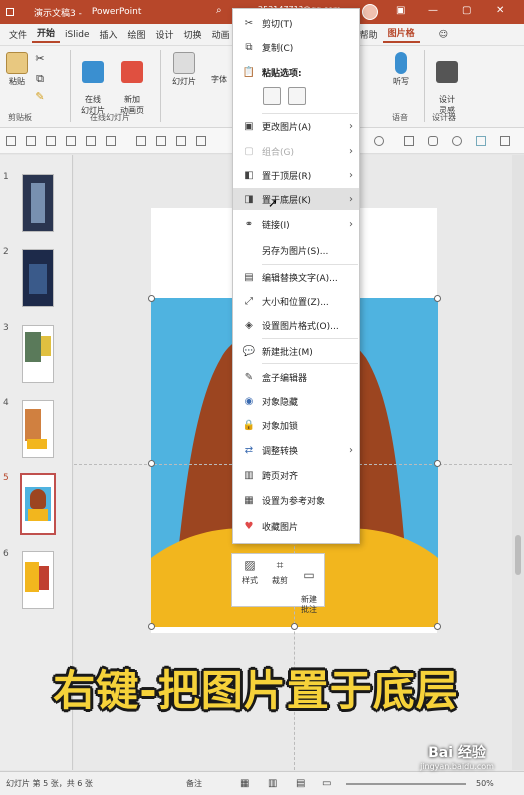 This screenshot has width=524, height=795. Describe the element at coordinates (310, 264) in the screenshot. I see `menu-separator` at that location.